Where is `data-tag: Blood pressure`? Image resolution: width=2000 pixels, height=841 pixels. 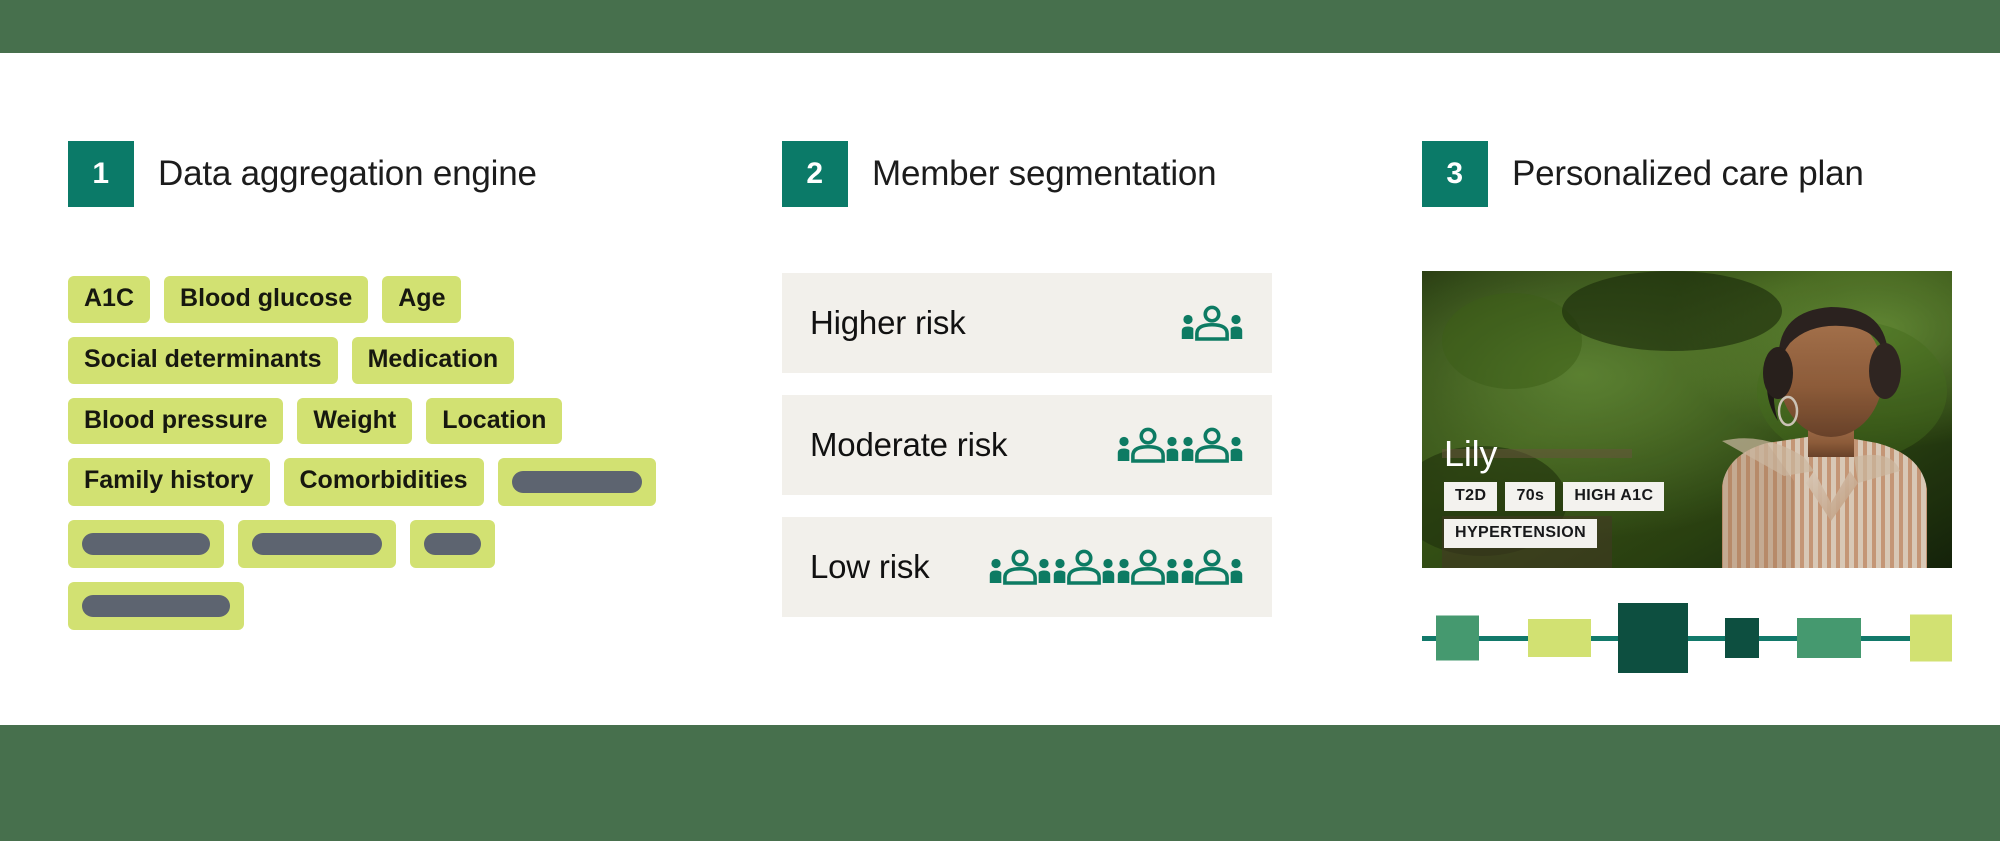 data-tag: Blood pressure is located at coordinates (176, 421).